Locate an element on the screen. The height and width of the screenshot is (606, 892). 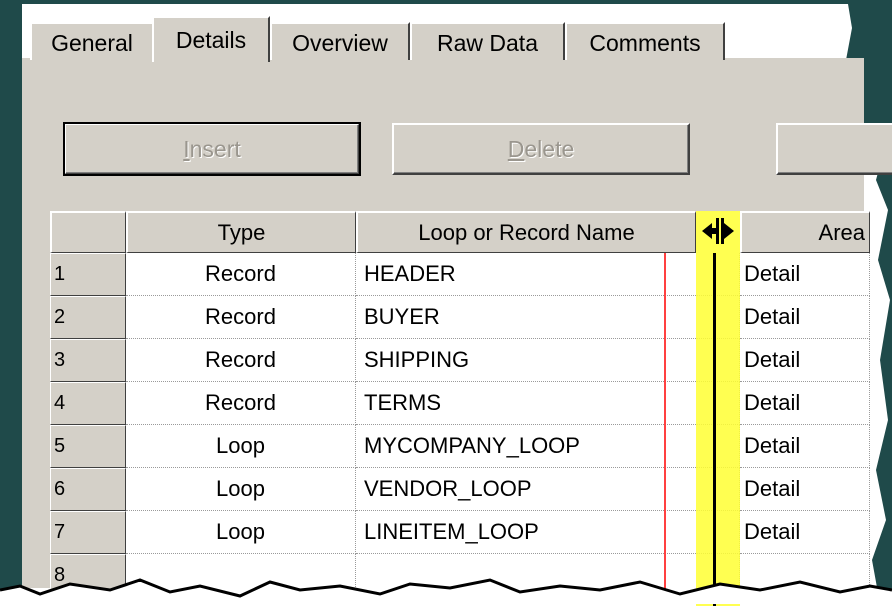
row-number-header: 4 is located at coordinates (88, 403).